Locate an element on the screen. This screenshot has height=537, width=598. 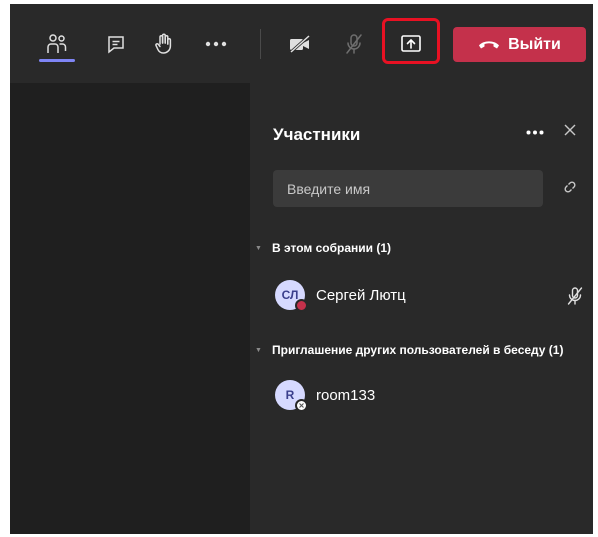
participant-mute-button is located at coordinates (575, 298).